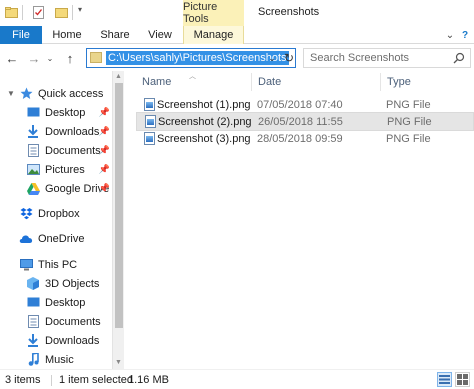 The width and height of the screenshot is (474, 389). I want to click on scrollbar-thumb, so click(119, 205).